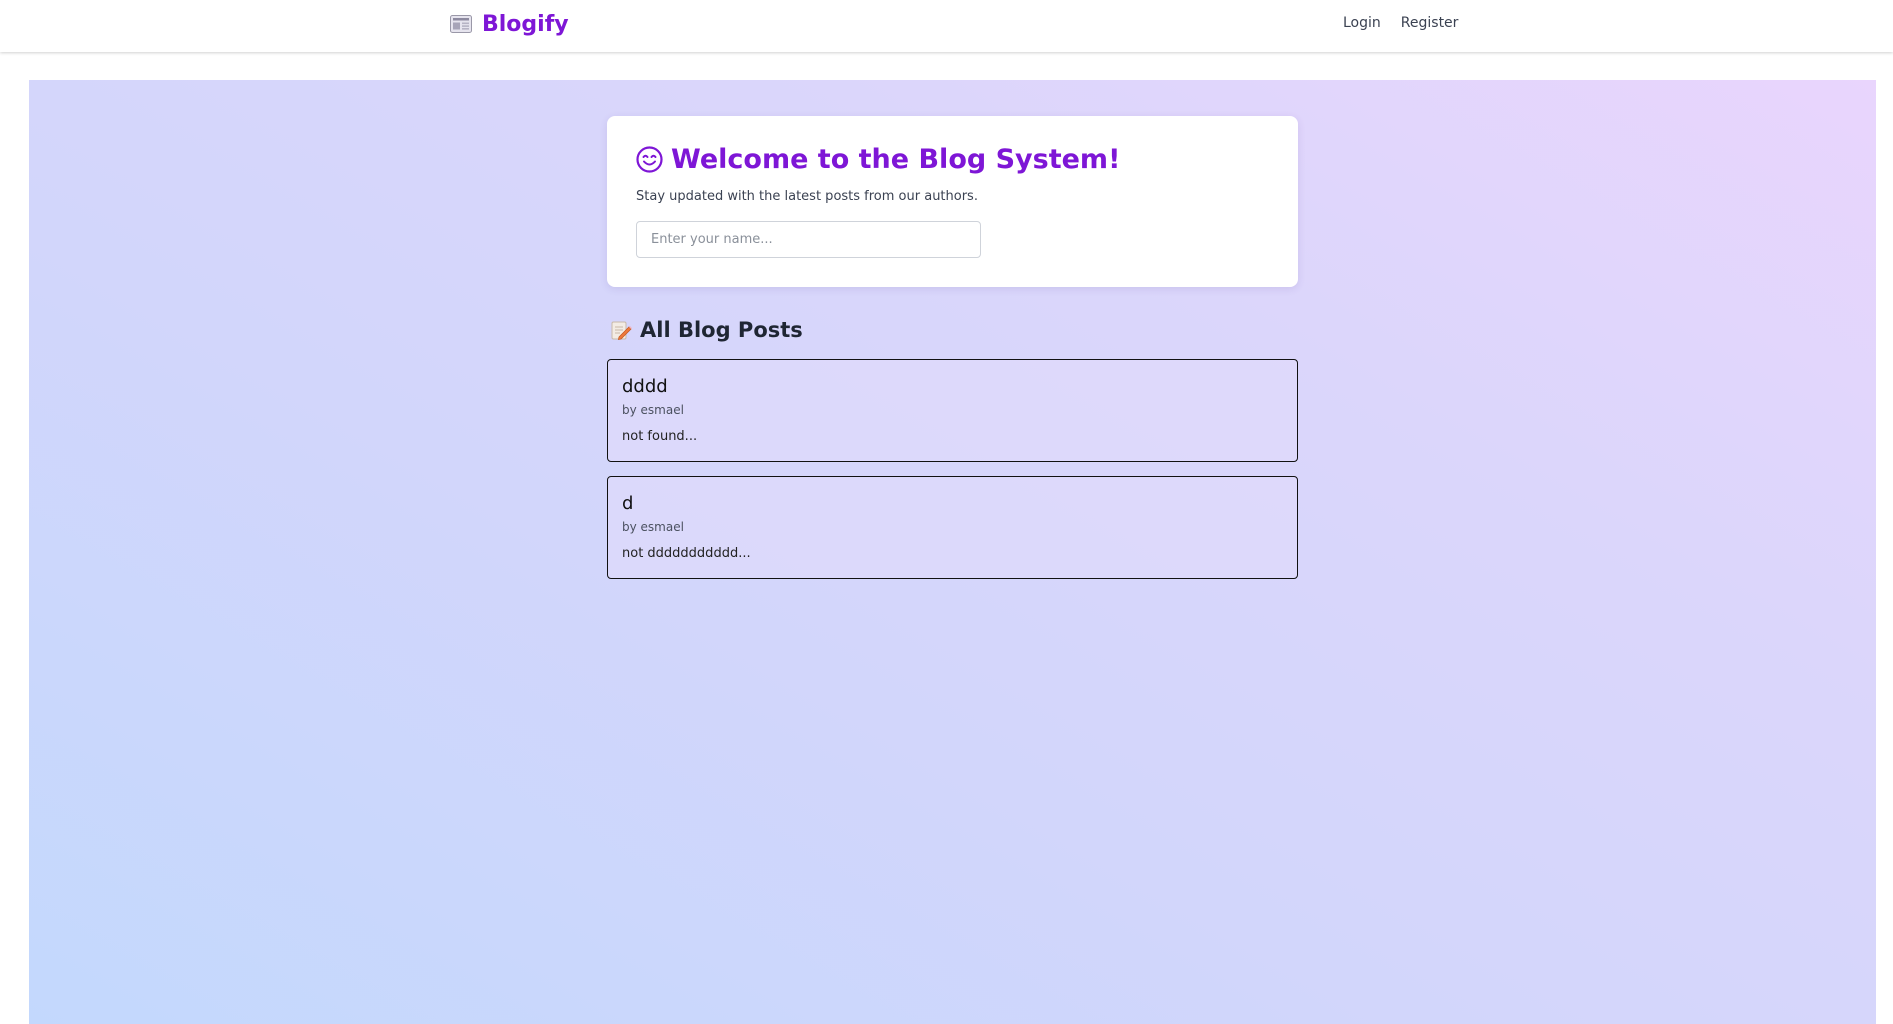 The image size is (1893, 1024). What do you see at coordinates (721, 330) in the screenshot?
I see `posts-heading: All Blog Posts` at bounding box center [721, 330].